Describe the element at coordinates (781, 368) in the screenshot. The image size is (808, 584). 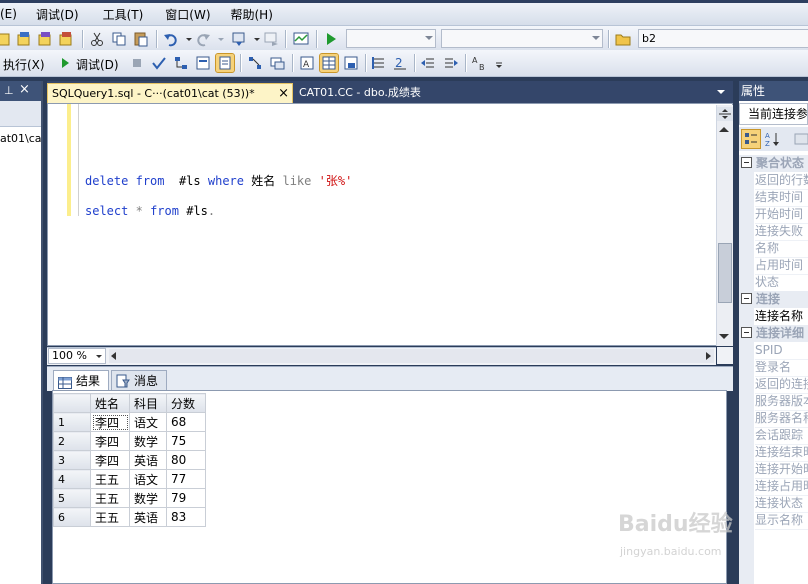
I see `prop-login-name: 登录名` at that location.